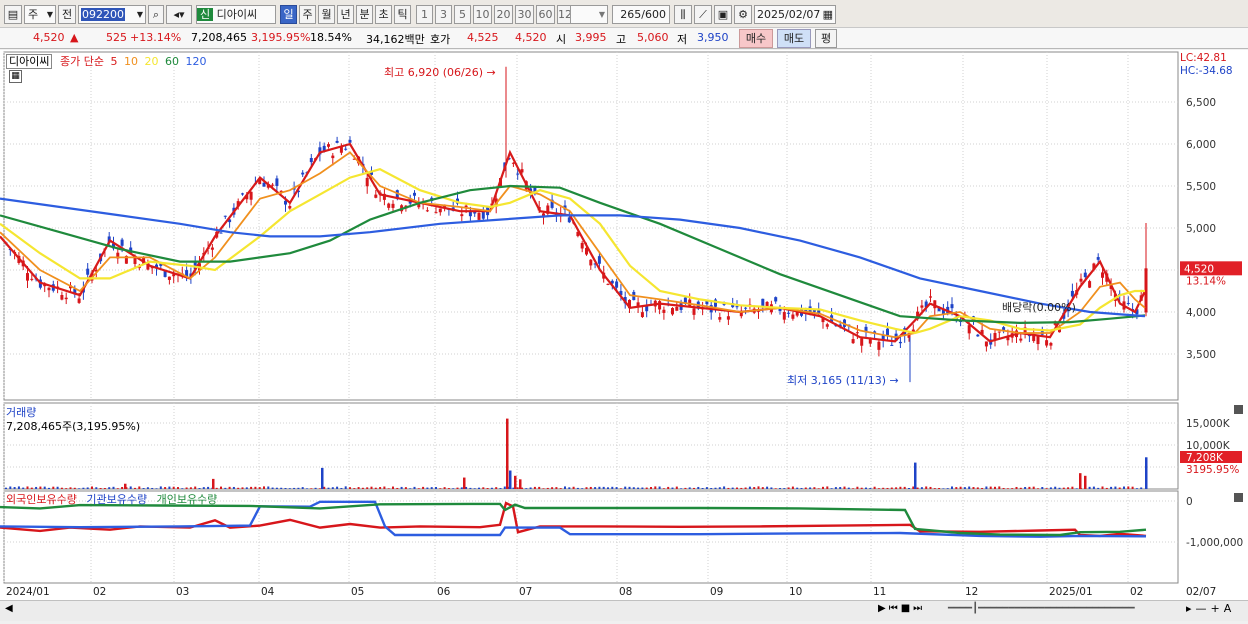 This screenshot has height=624, width=1248. What do you see at coordinates (795, 14) in the screenshot?
I see `date-input: 2025/02/07 ▦` at bounding box center [795, 14].